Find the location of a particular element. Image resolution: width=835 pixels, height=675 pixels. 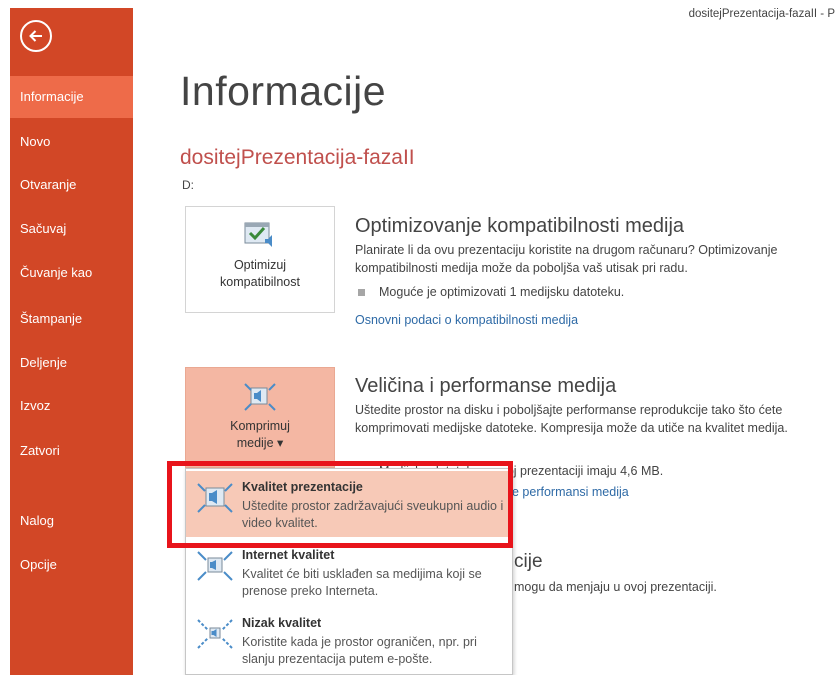

optimize-button-label-1: Optimizuj is located at coordinates (260, 265).